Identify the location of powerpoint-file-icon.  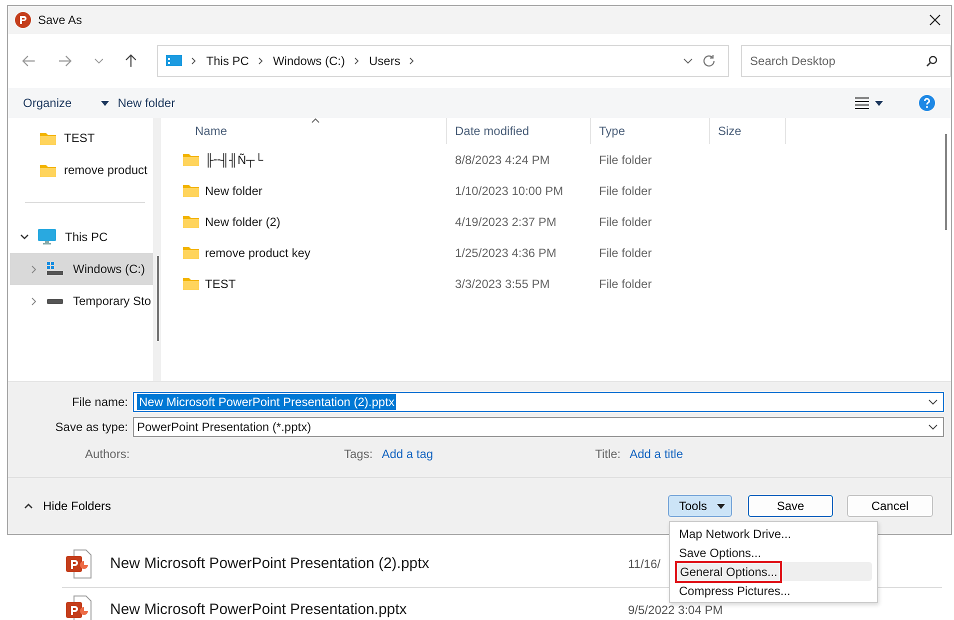
(79, 563).